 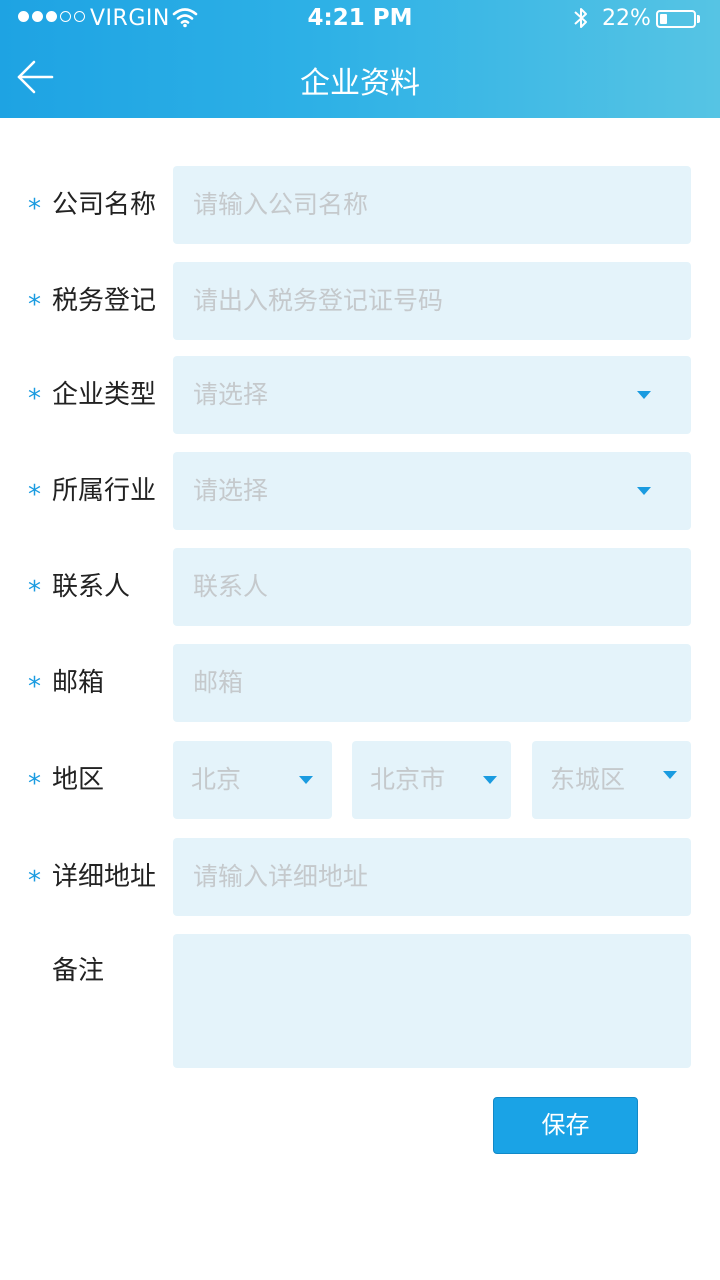 What do you see at coordinates (588, 779) in the screenshot?
I see `district-value: 东城区` at bounding box center [588, 779].